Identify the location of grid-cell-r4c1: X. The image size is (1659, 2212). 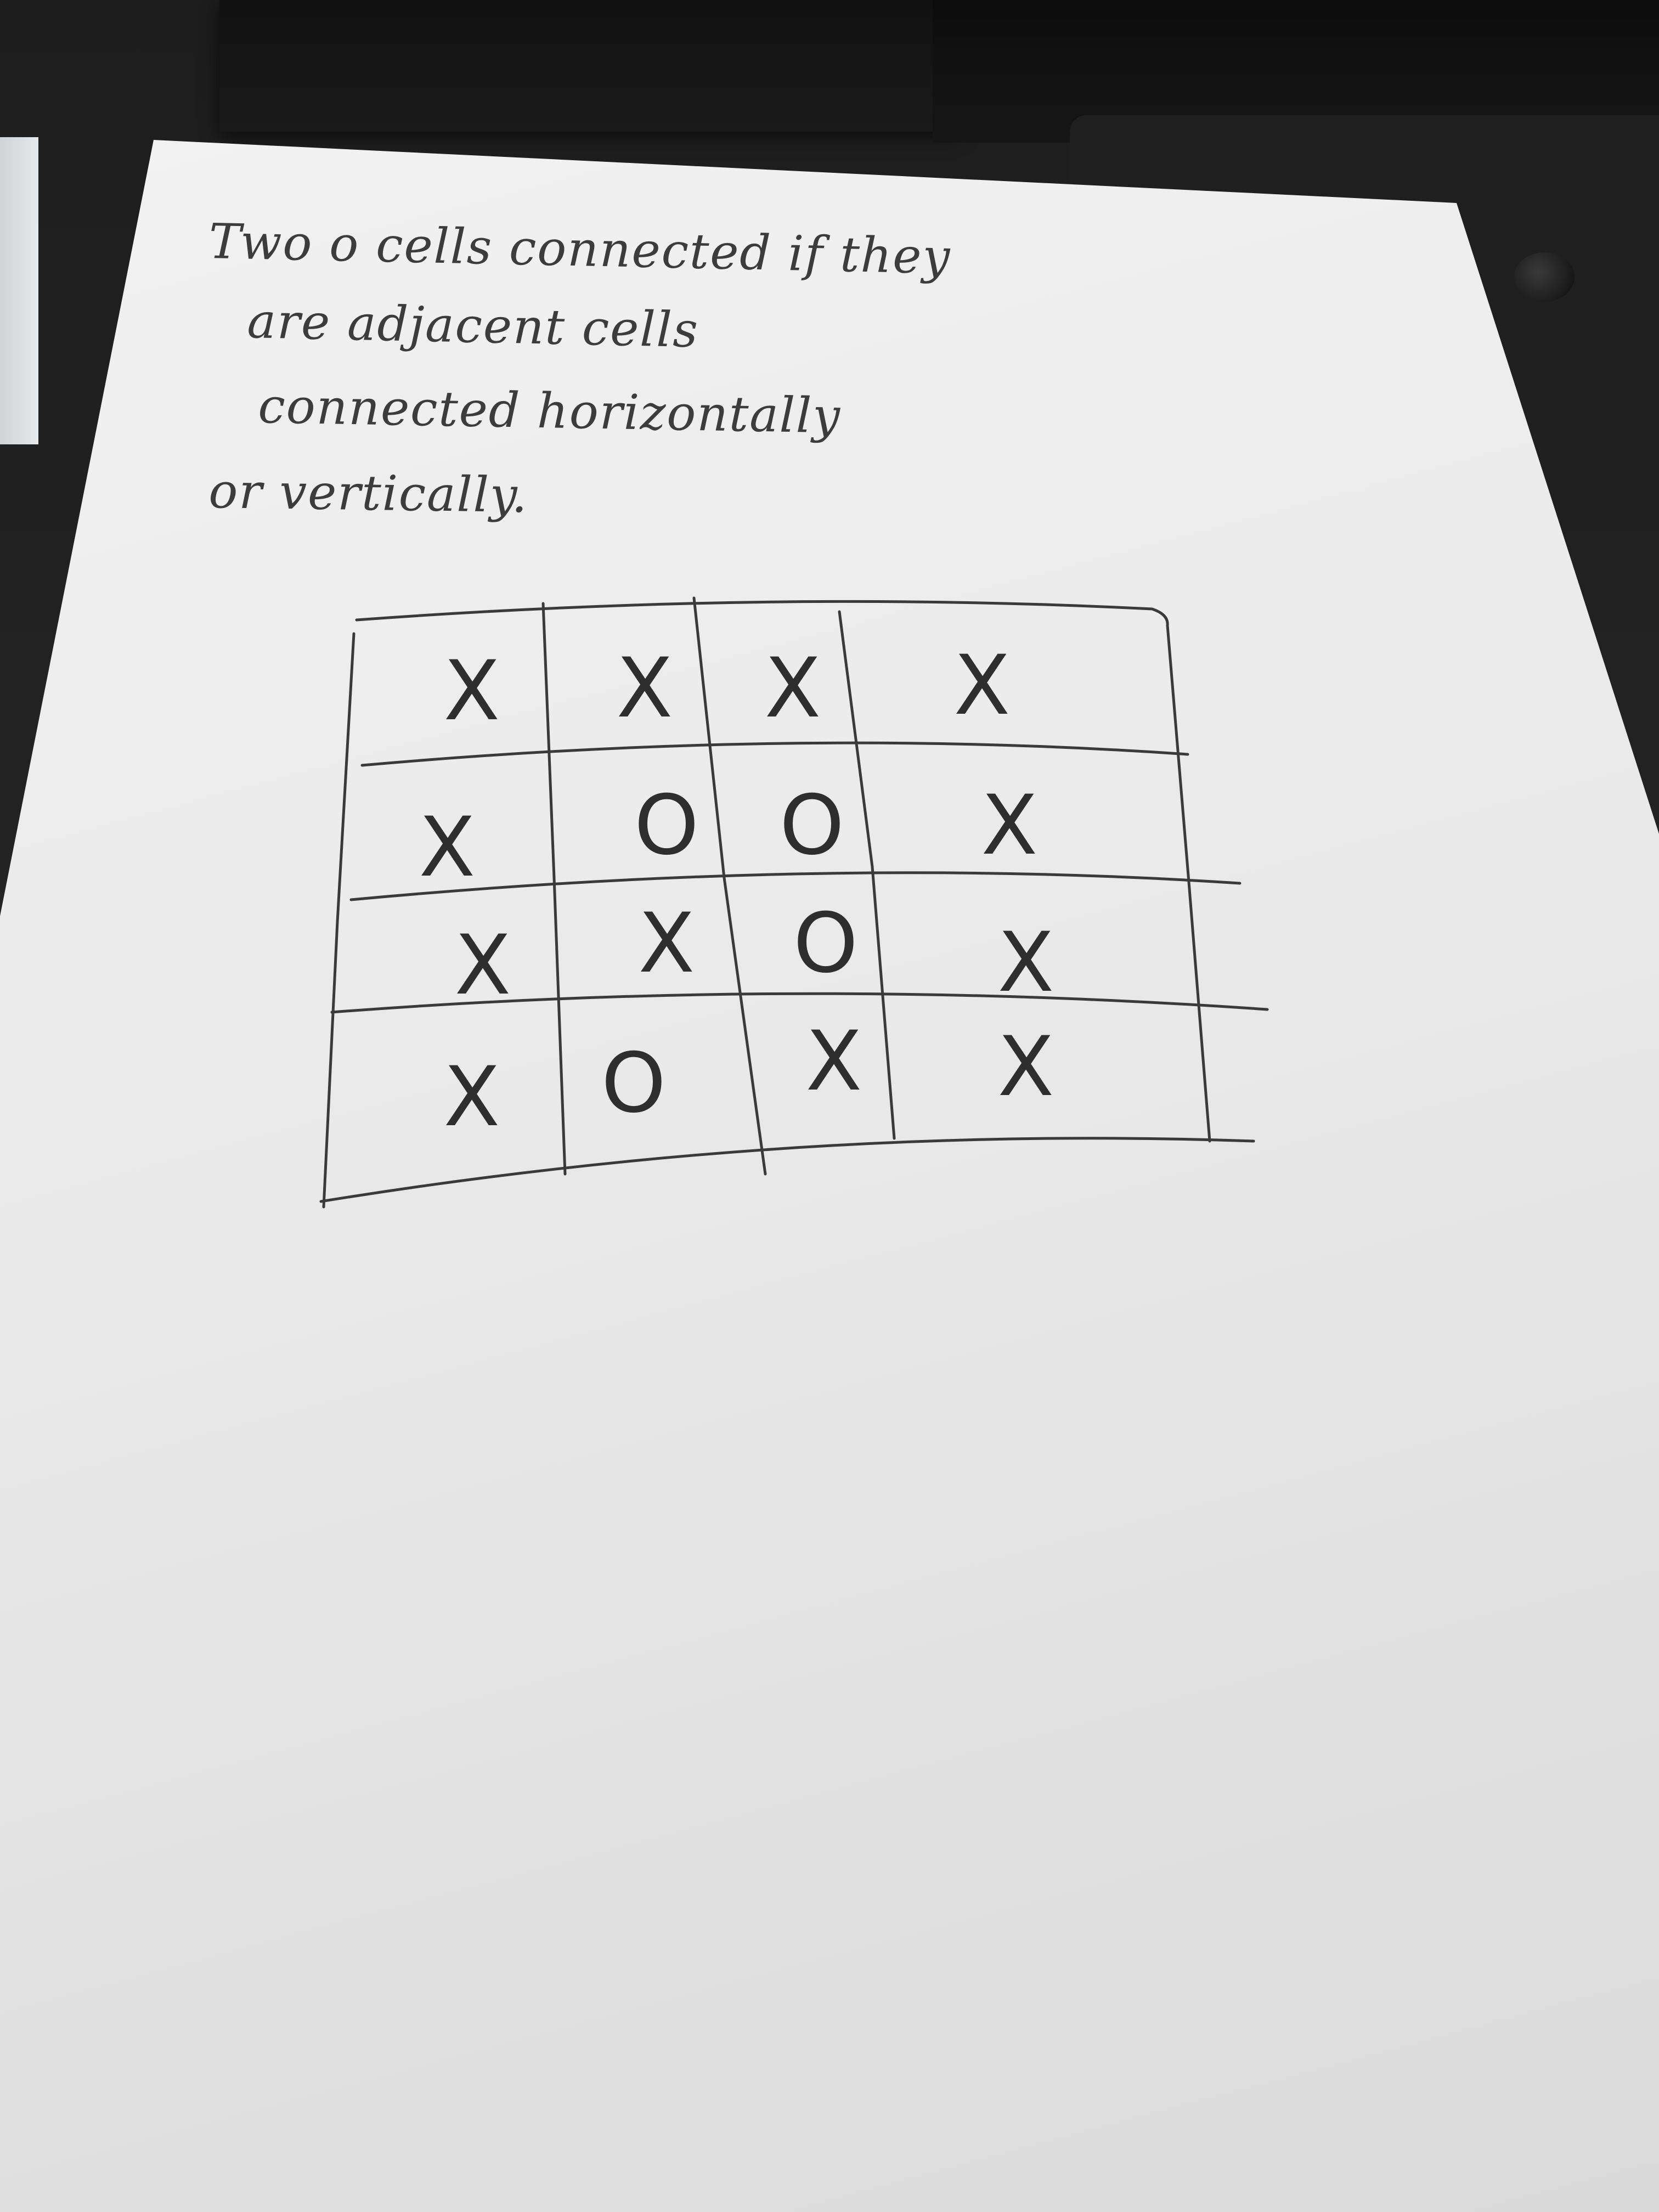
(472, 1097).